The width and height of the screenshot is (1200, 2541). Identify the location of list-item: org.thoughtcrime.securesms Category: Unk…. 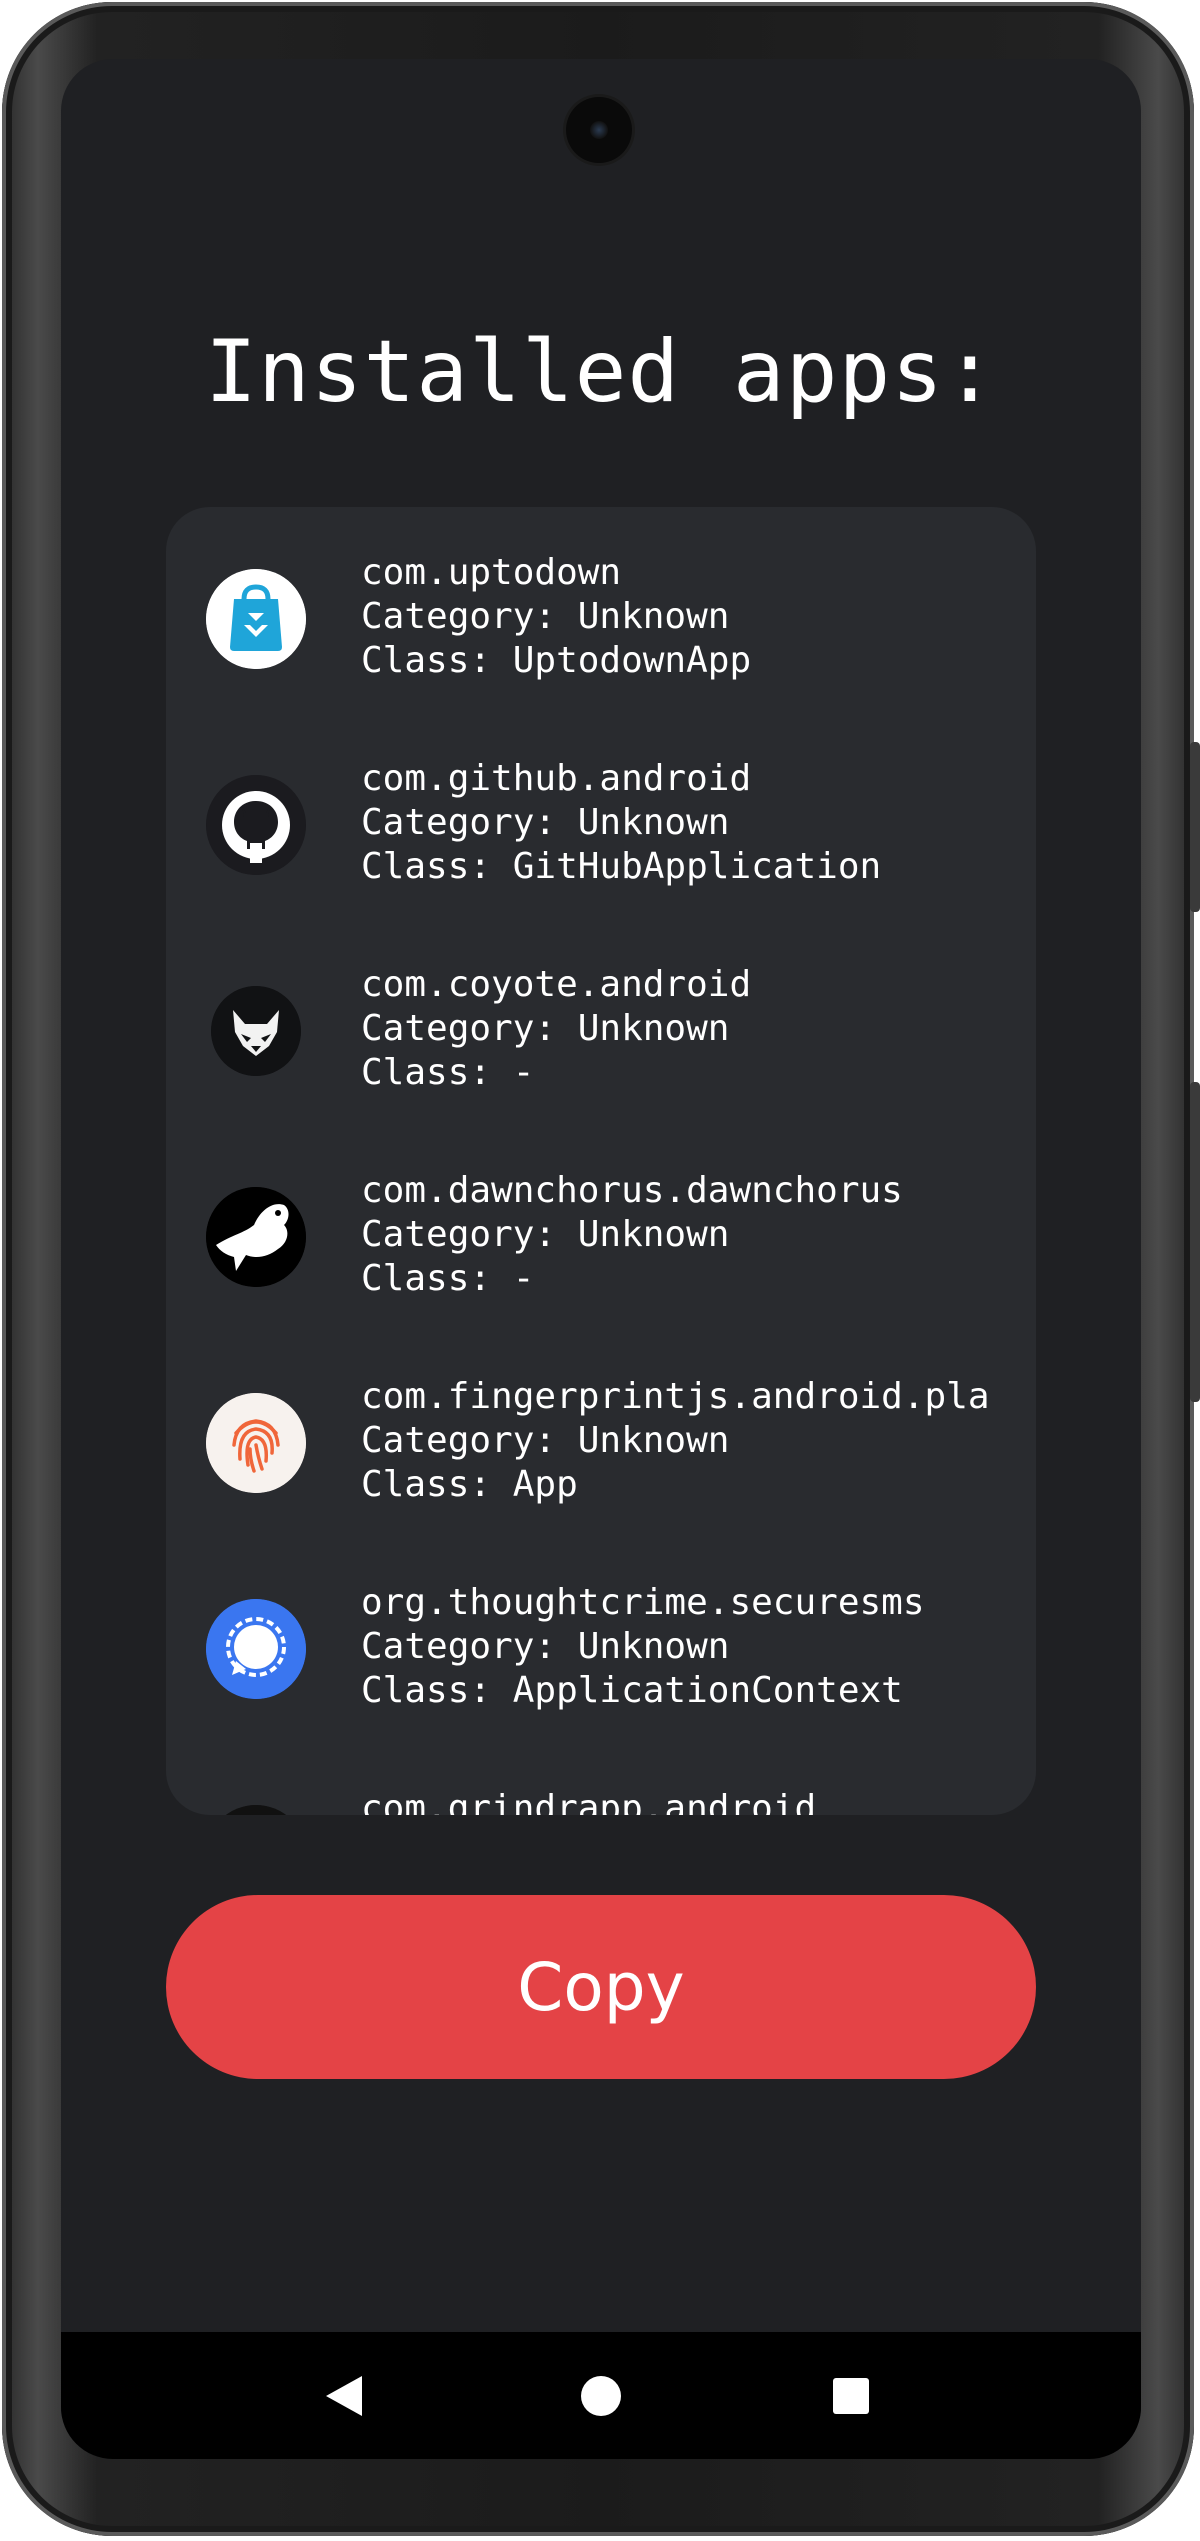
(601, 1640).